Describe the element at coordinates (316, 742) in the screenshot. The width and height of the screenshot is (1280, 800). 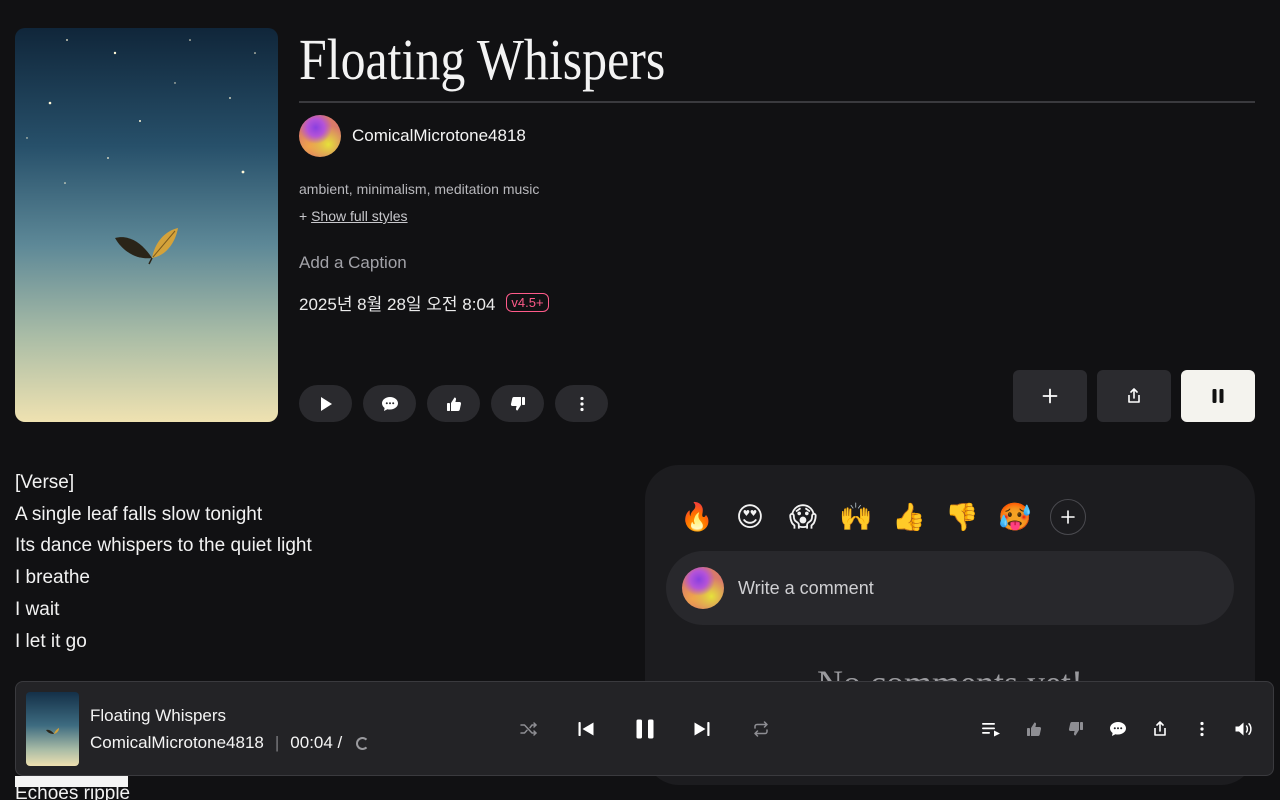
I see `player-time: 00:04 /` at that location.